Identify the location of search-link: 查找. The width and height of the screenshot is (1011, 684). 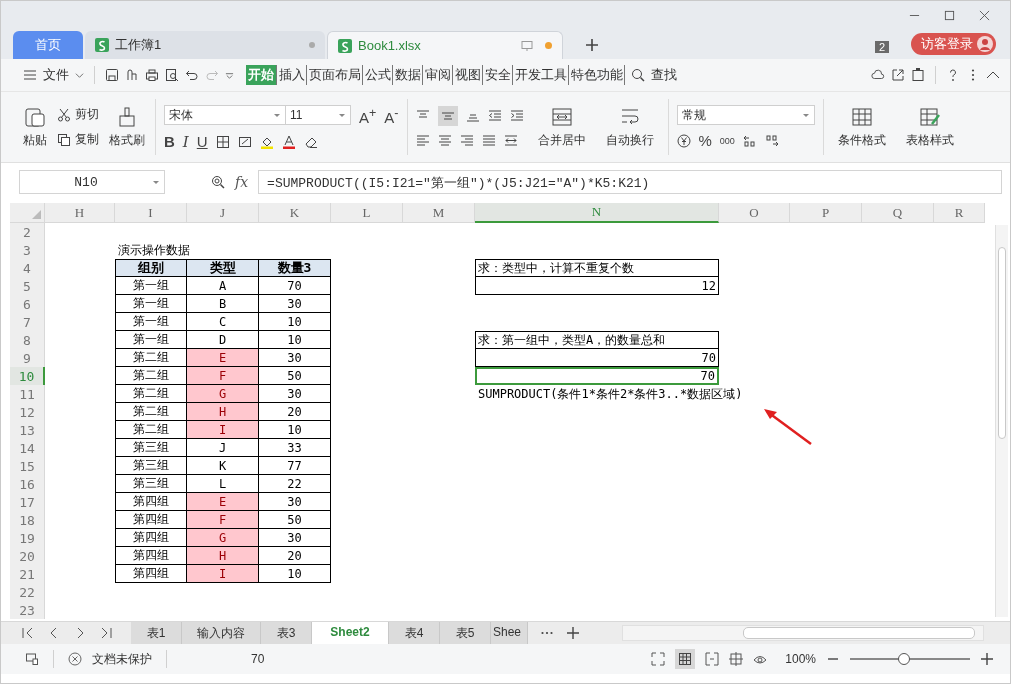
(664, 75).